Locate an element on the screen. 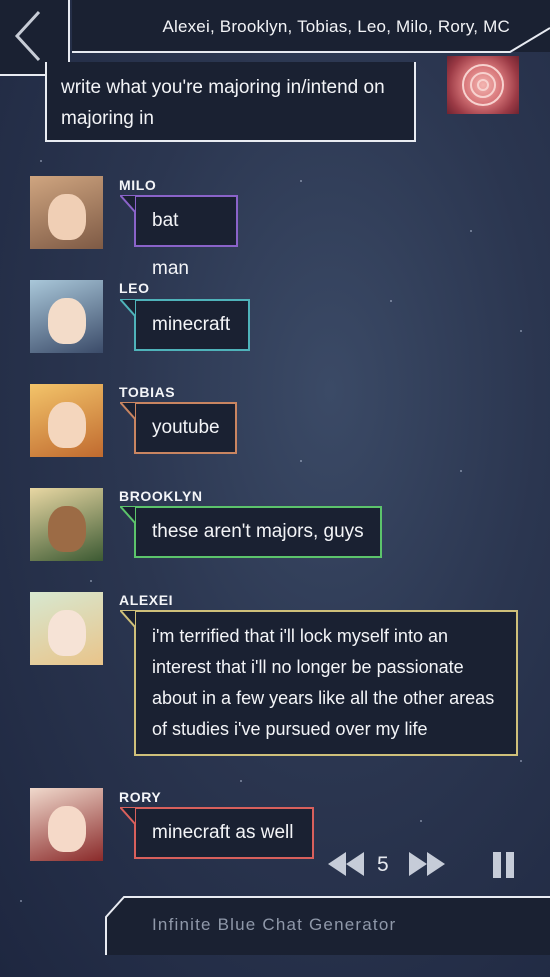 The width and height of the screenshot is (550, 977). avatar-alexei is located at coordinates (66, 628).